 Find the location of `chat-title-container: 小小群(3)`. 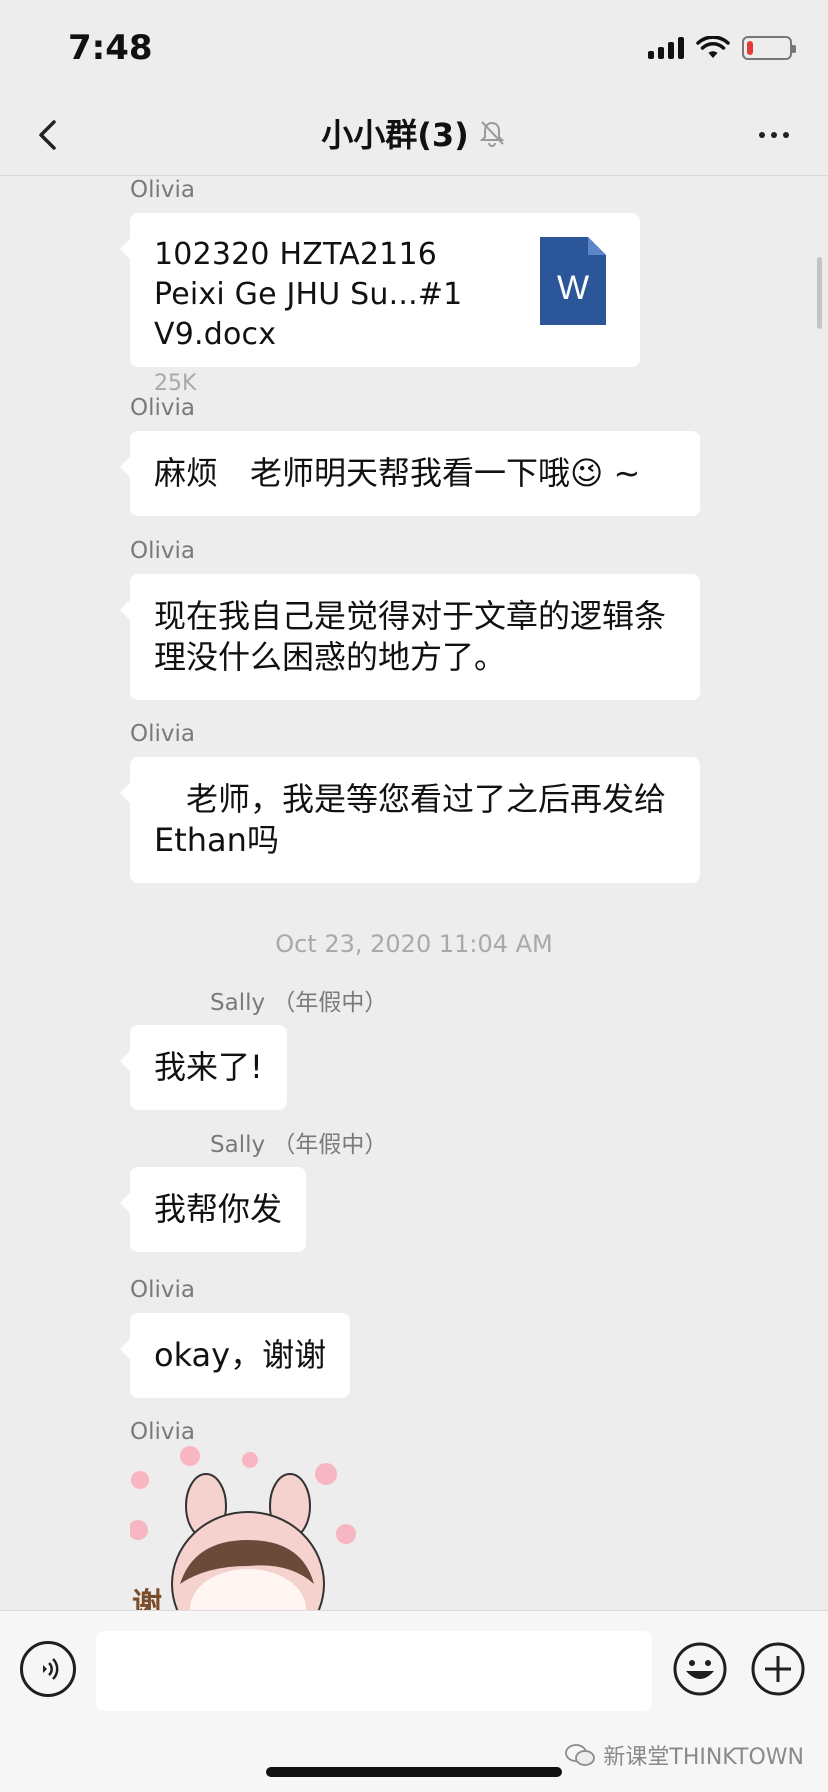

chat-title-container: 小小群(3) is located at coordinates (414, 133).